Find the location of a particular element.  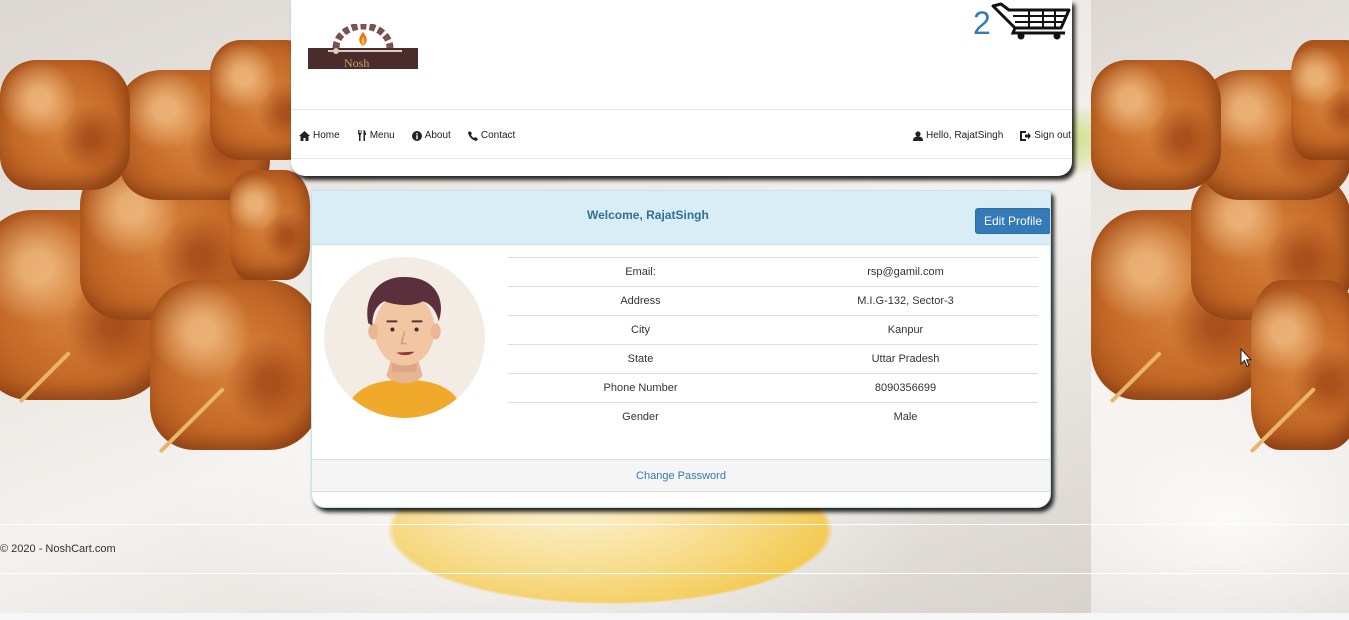

edit-profile-button: Edit Profile is located at coordinates (1012, 221).